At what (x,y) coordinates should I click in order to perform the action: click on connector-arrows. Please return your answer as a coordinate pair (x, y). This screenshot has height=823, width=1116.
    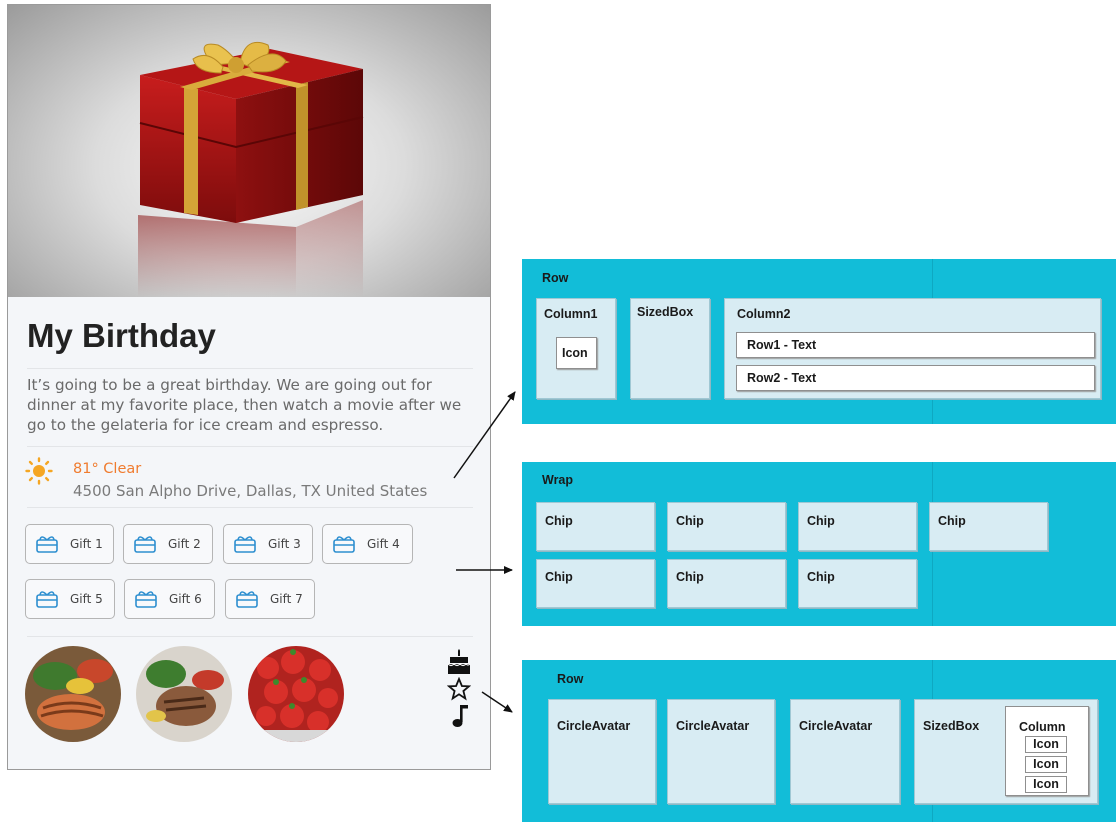
    Looking at the image, I should click on (484, 552).